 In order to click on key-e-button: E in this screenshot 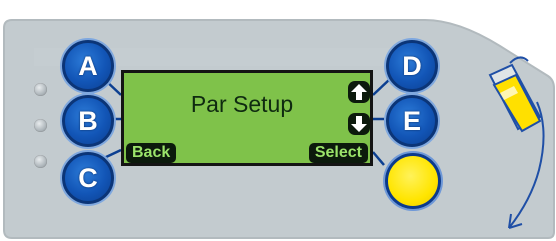, I will do `click(412, 121)`.